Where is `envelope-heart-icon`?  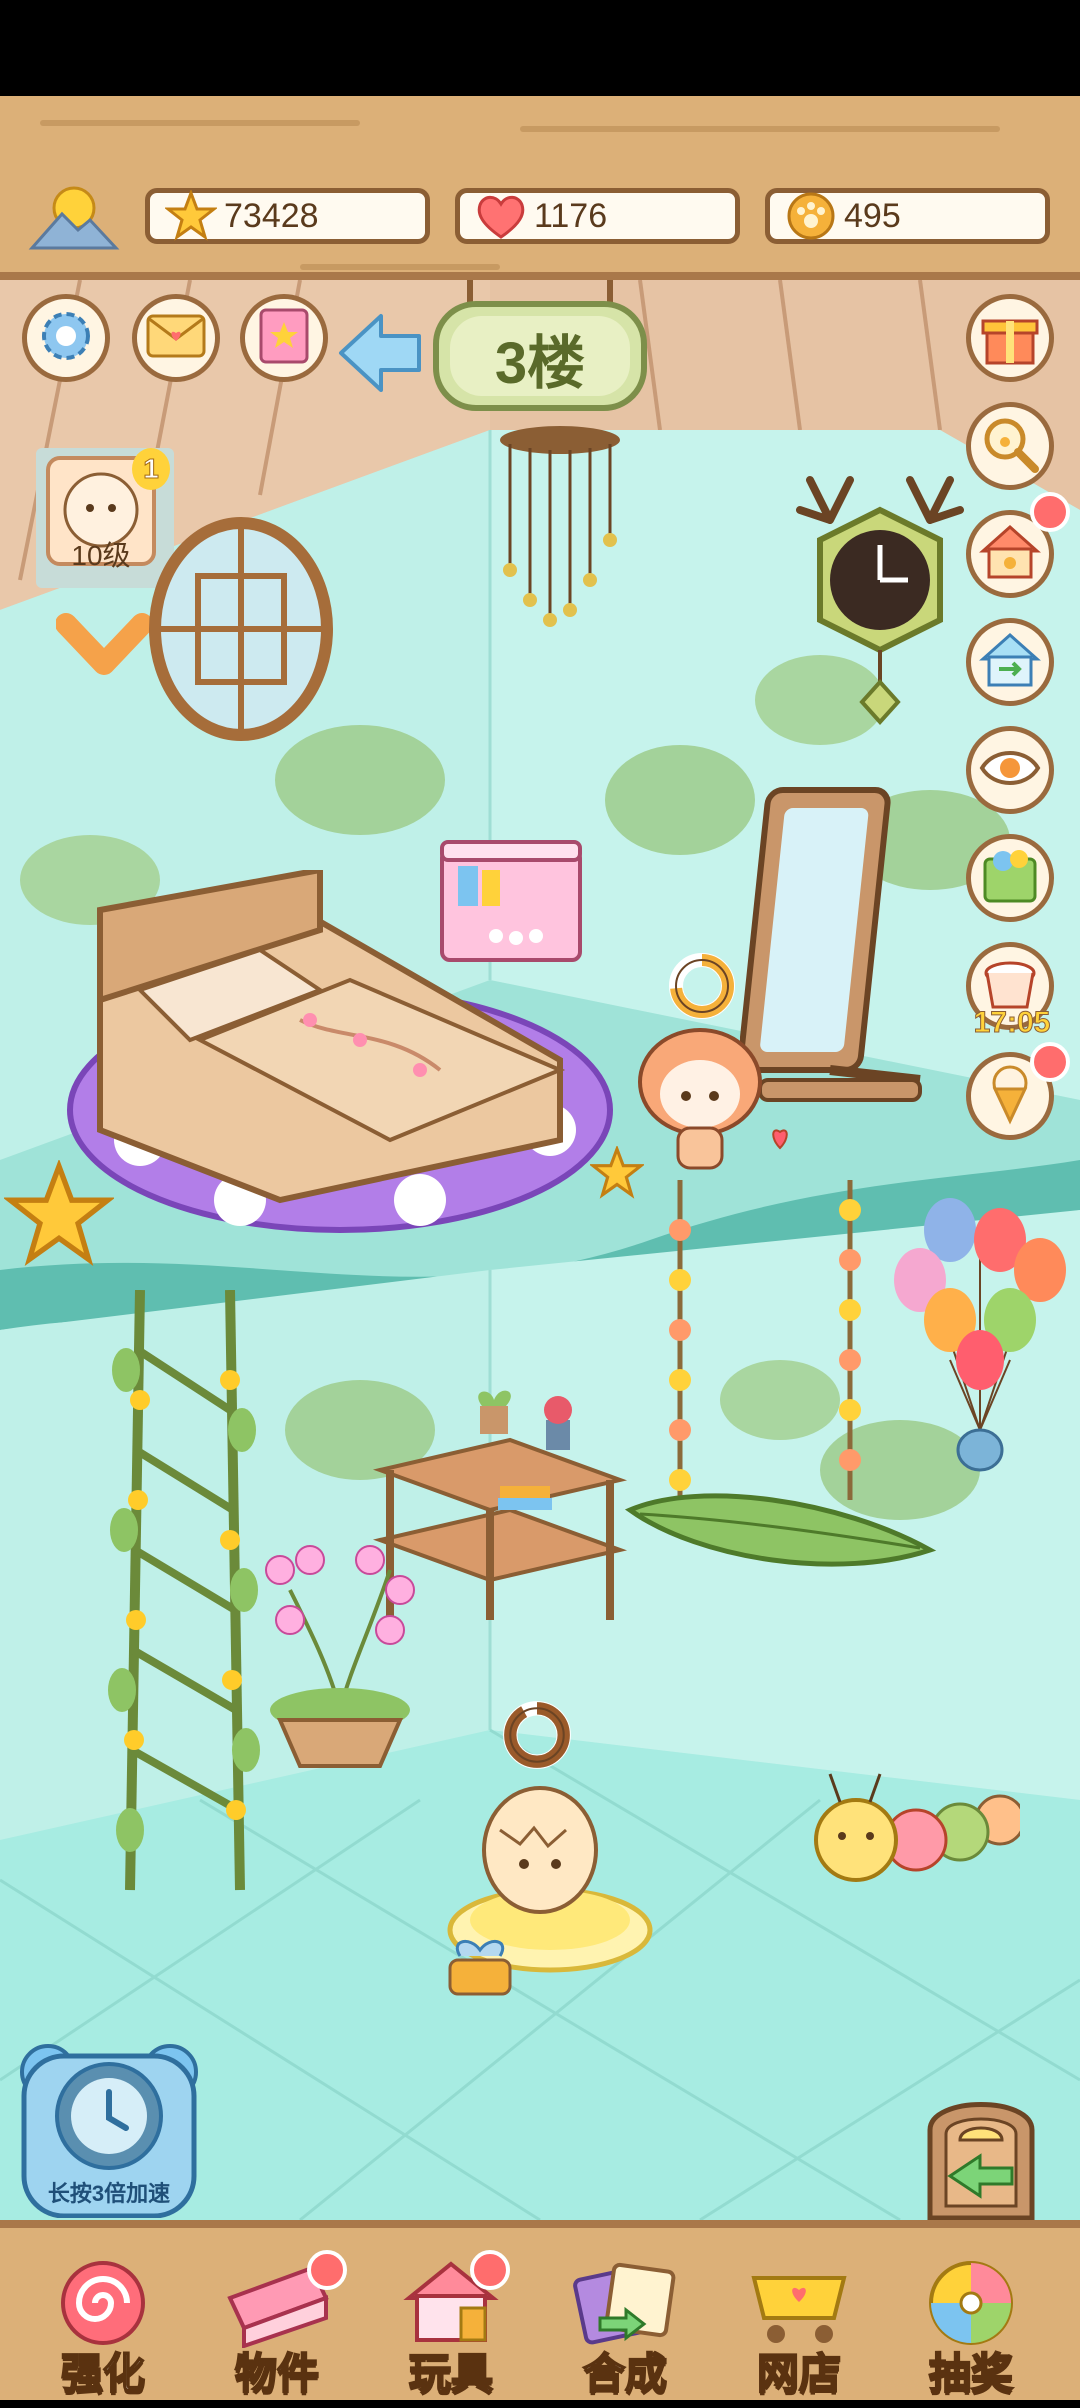 envelope-heart-icon is located at coordinates (176, 338).